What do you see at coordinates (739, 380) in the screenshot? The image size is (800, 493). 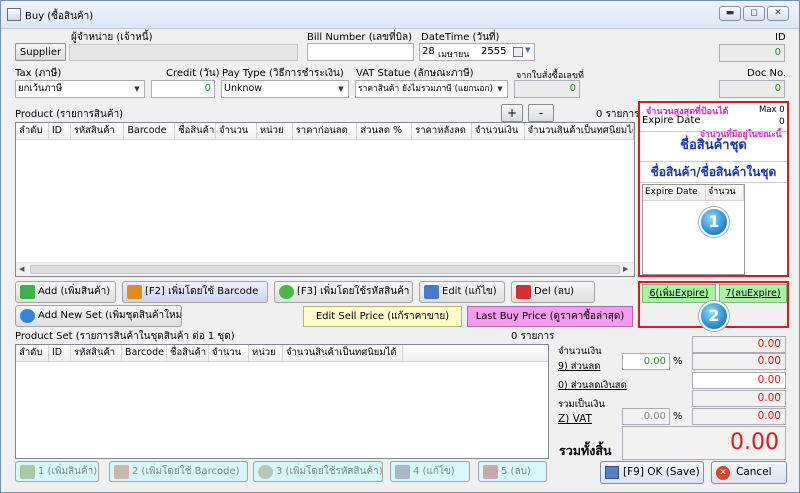 I see `cash-discount-input: 0.00` at bounding box center [739, 380].